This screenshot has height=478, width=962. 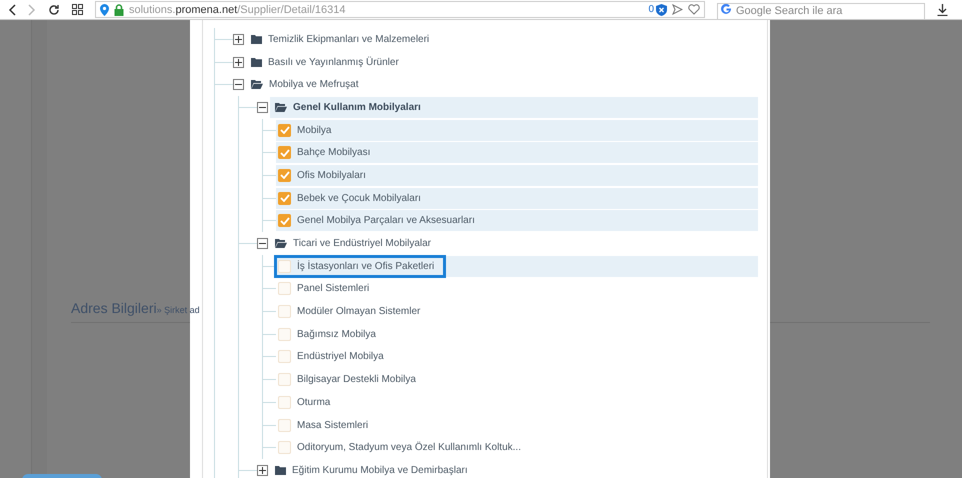 I want to click on tree-item: Basılı ve Yayınlanmış Ürünler, so click(x=326, y=62).